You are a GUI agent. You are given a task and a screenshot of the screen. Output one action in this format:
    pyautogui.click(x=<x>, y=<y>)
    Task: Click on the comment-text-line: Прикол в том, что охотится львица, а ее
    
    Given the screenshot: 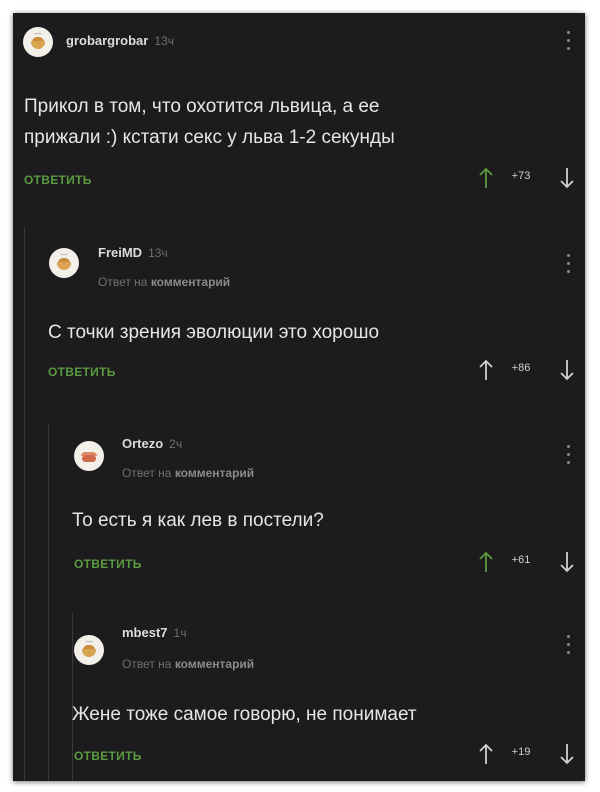 What is the action you would take?
    pyautogui.click(x=202, y=106)
    